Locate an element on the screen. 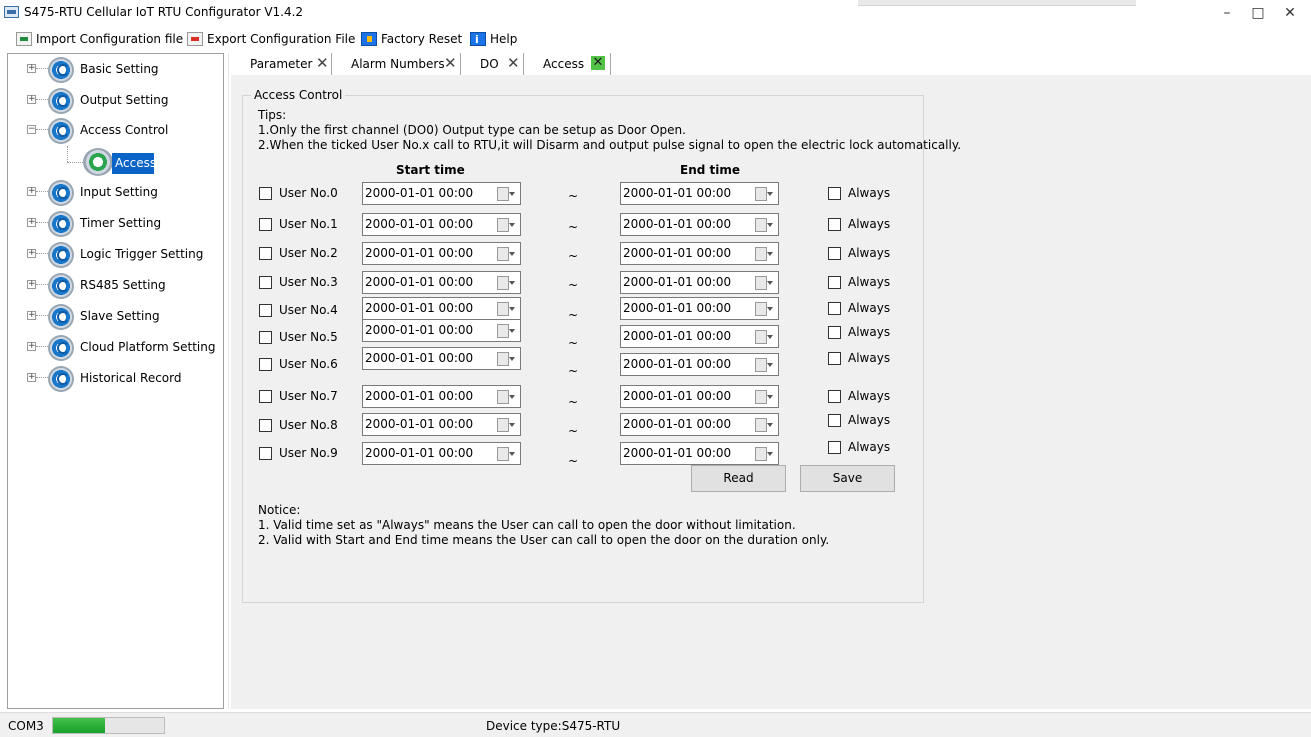 This screenshot has width=1311, height=737. tab-parameter: Parameter ✕ is located at coordinates (281, 64).